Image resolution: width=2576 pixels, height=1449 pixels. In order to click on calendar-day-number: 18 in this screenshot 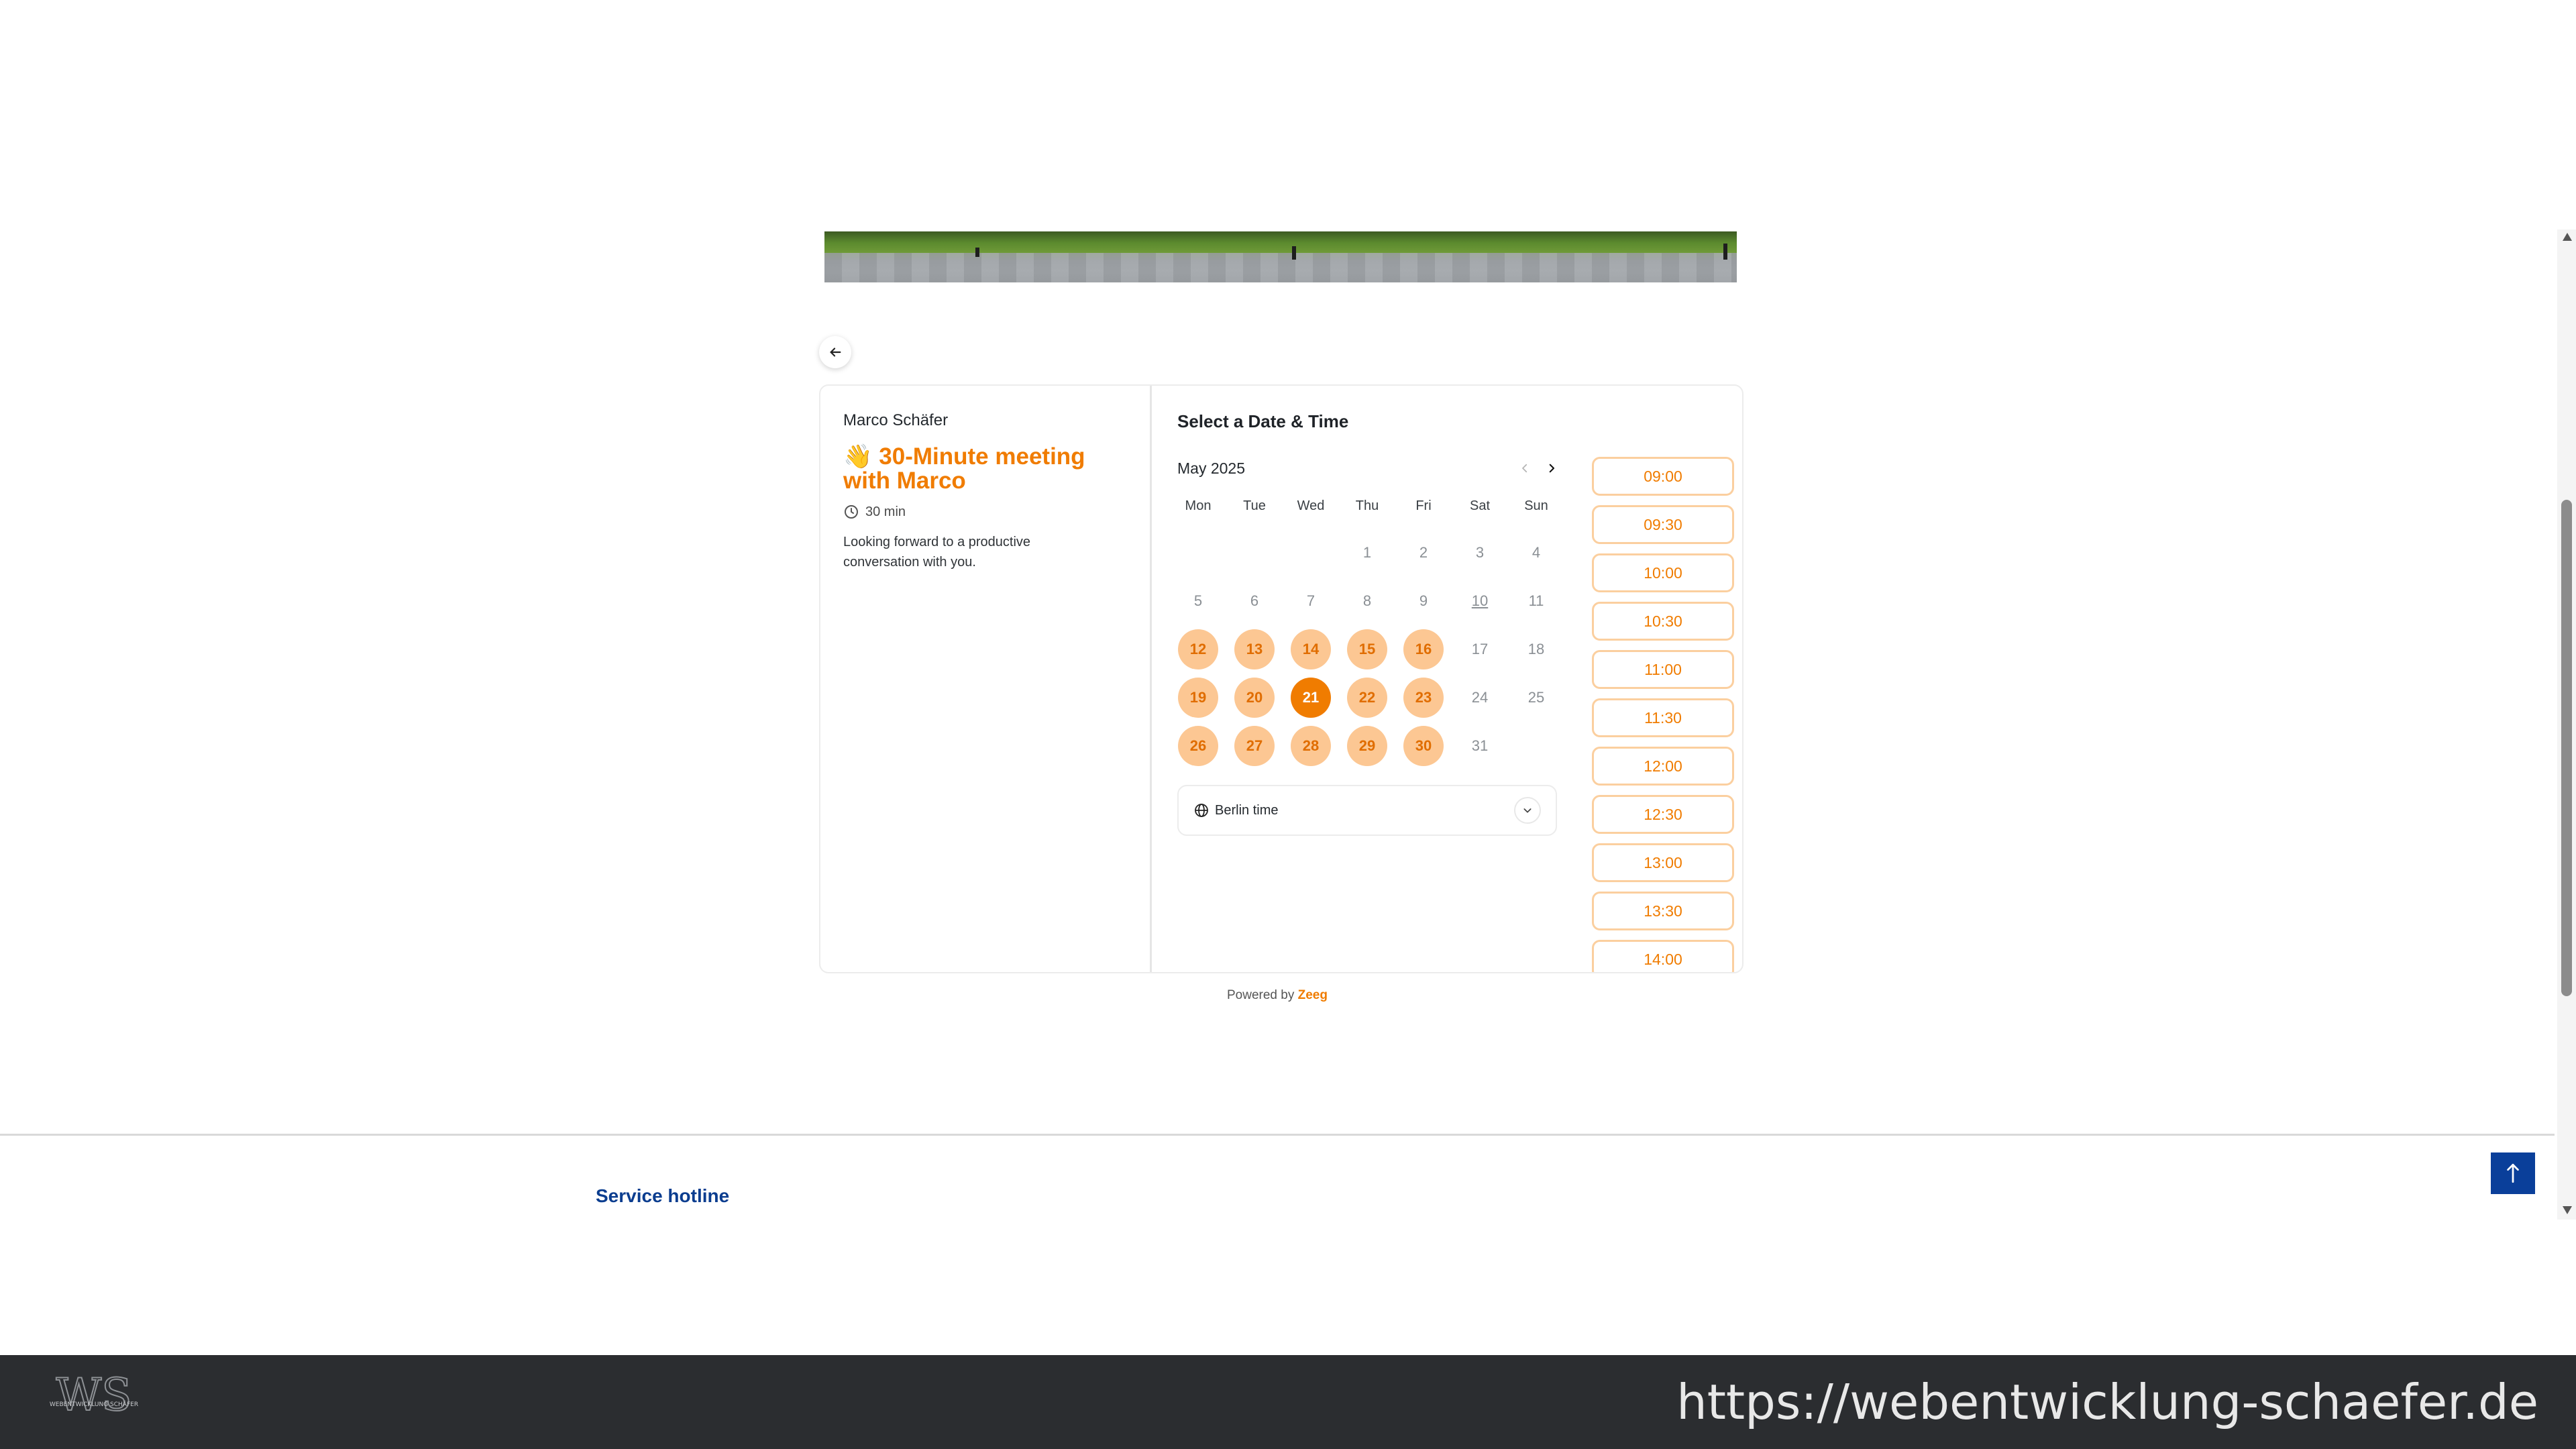, I will do `click(1536, 649)`.